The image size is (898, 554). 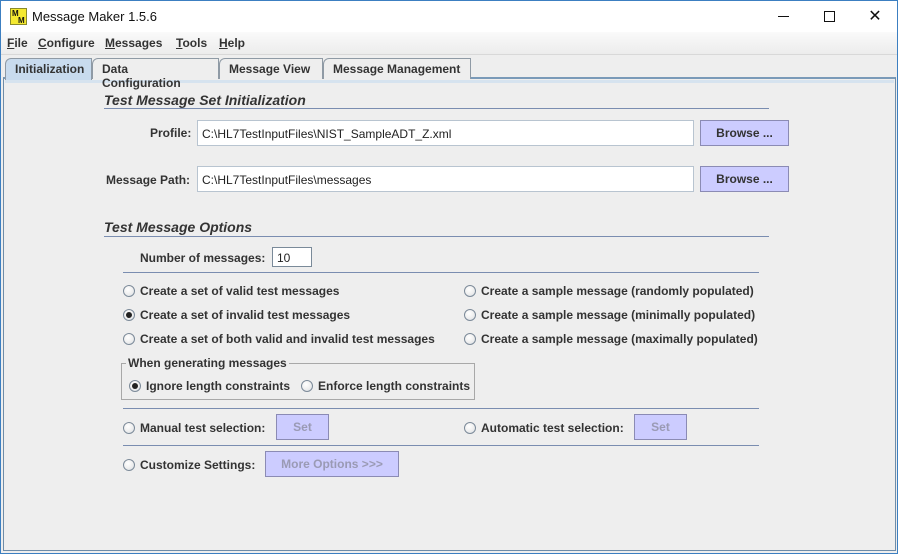 What do you see at coordinates (195, 43) in the screenshot?
I see `menu-tools-label: ools` at bounding box center [195, 43].